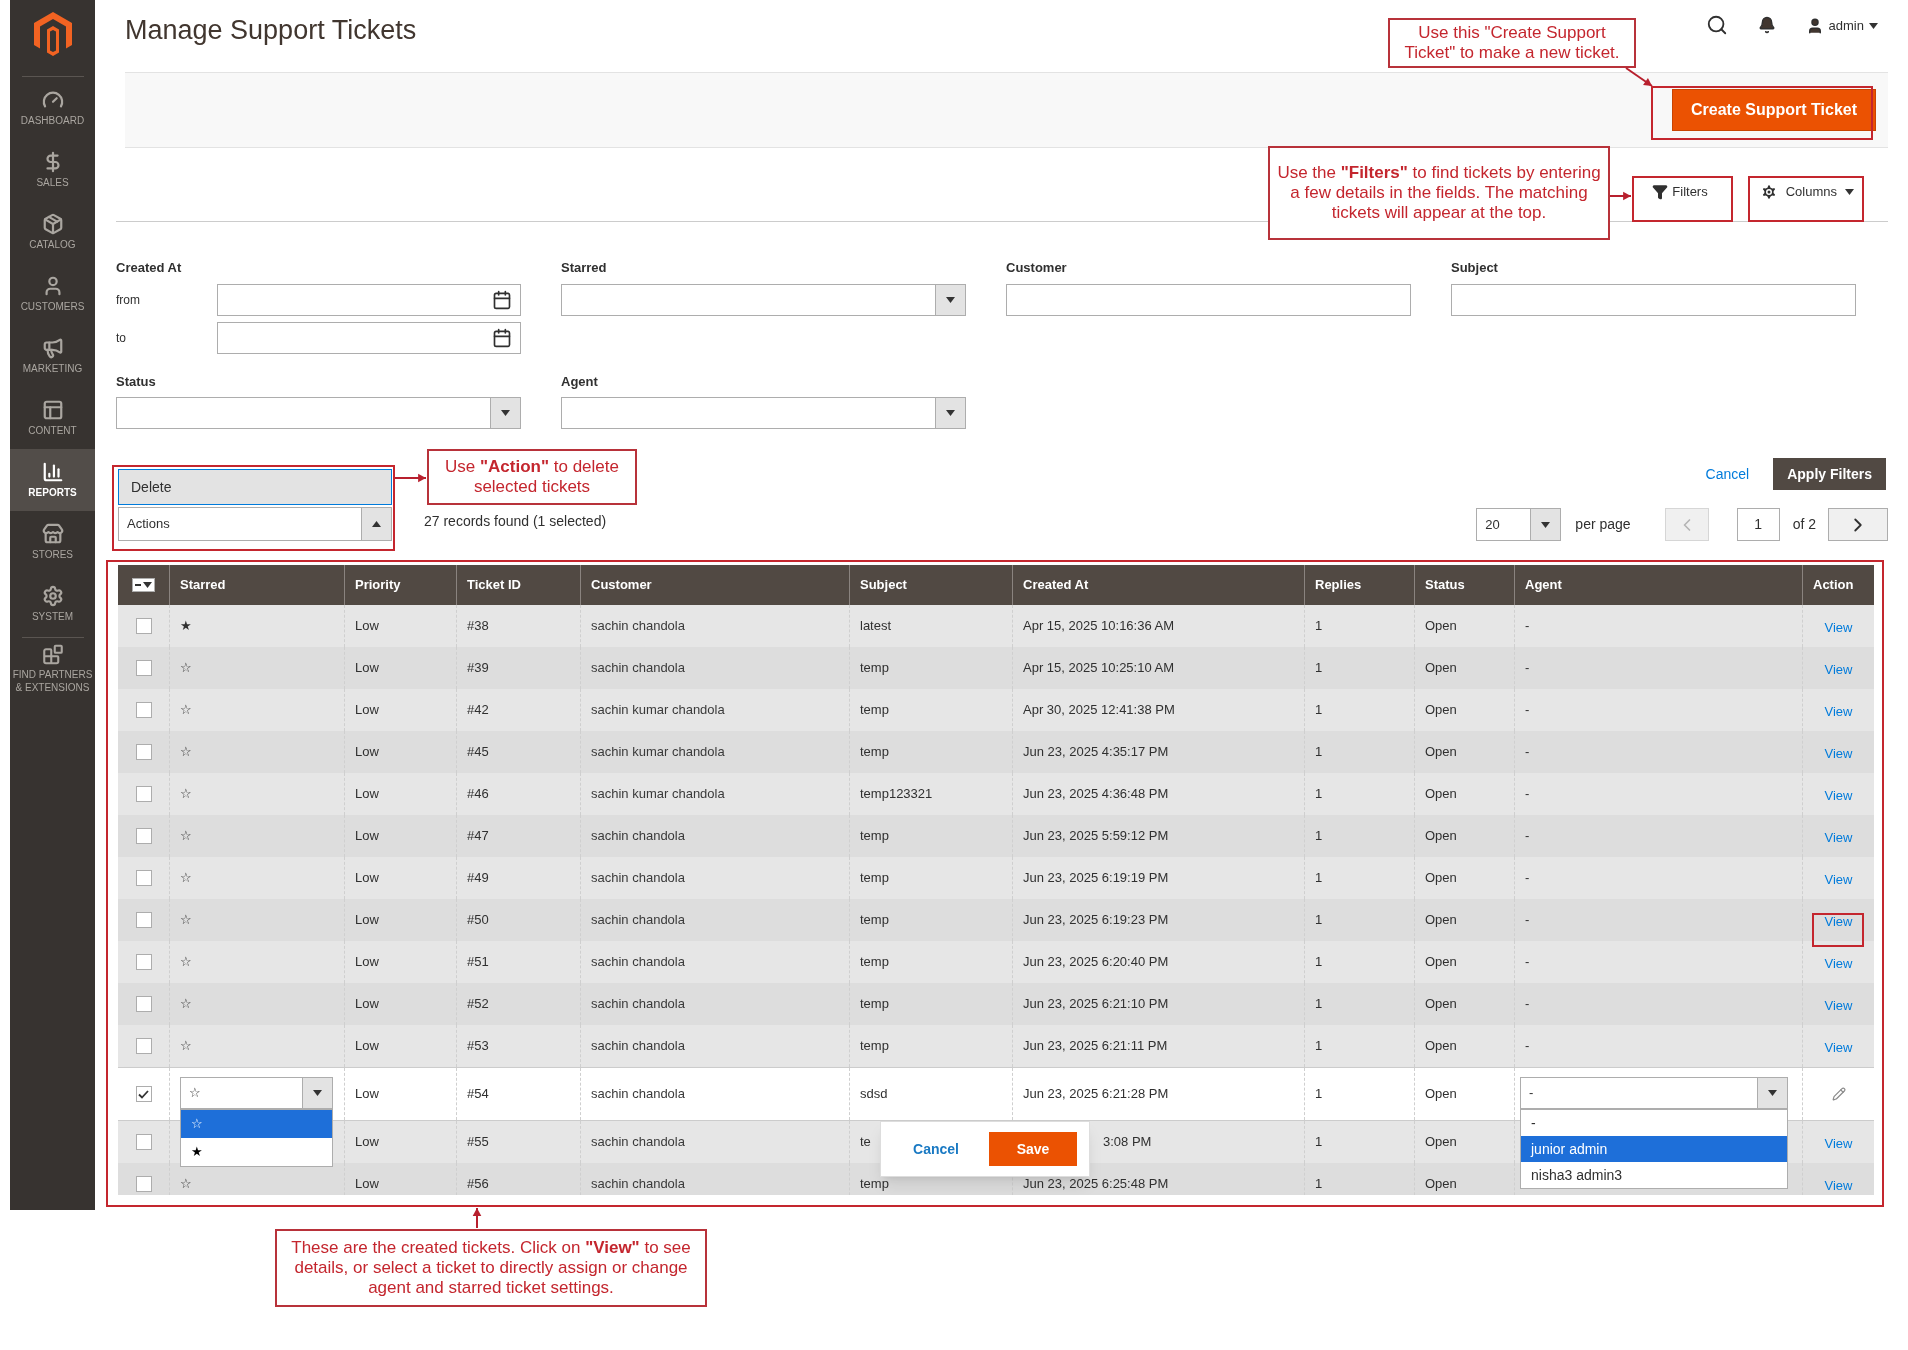 This screenshot has height=1350, width=1908. Describe the element at coordinates (1096, 1184) in the screenshot. I see `table-cell-text: Jun 23, 2025 6:25:48 PM` at that location.